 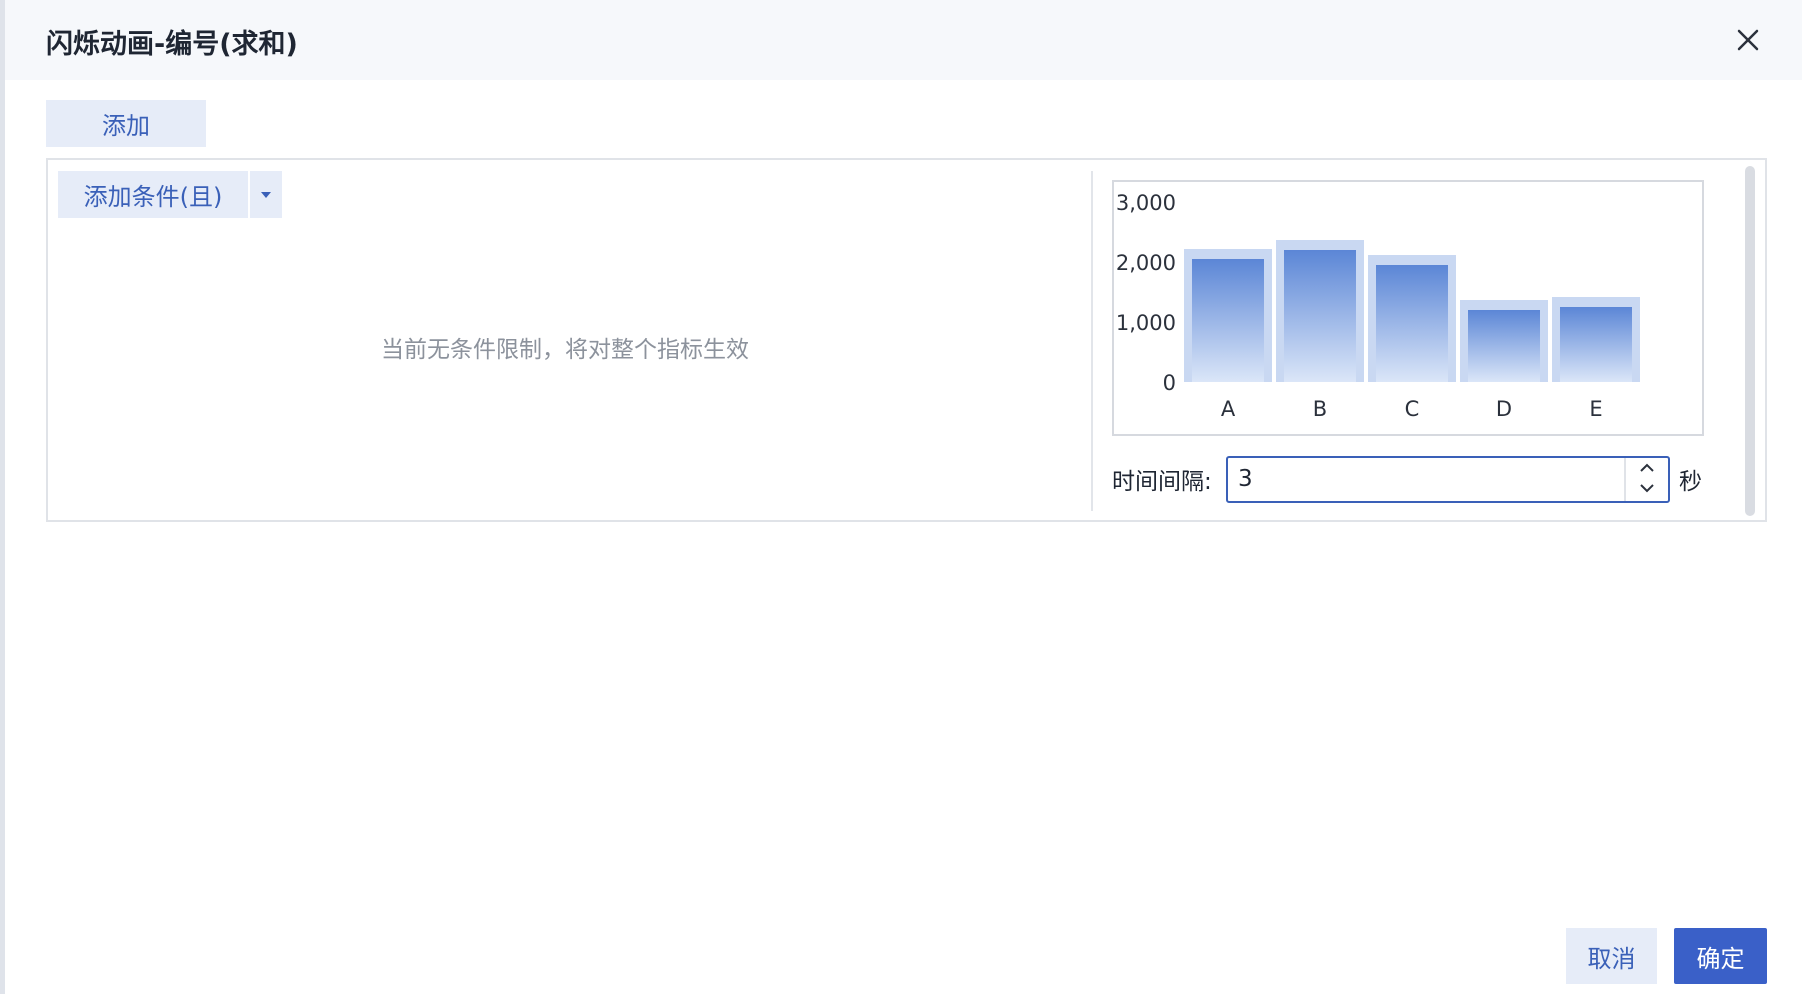 I want to click on interval-value: 3, so click(x=1245, y=479).